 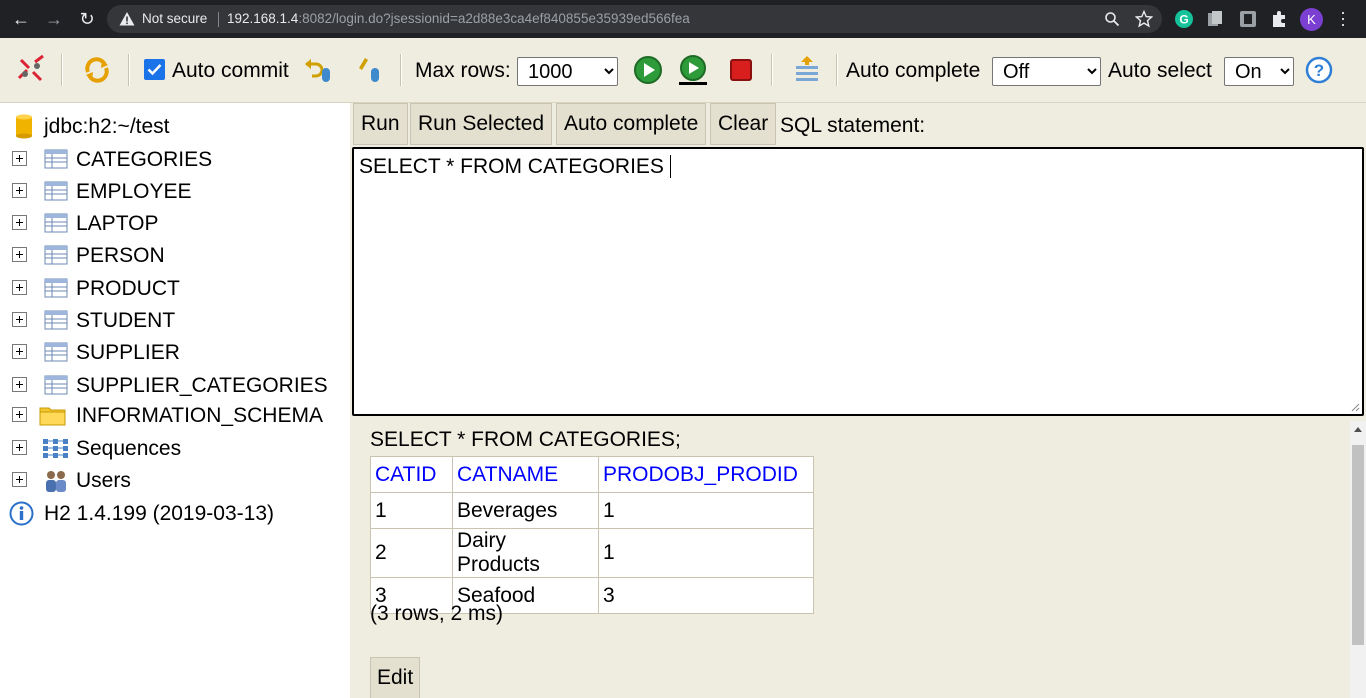 I want to click on run-icon, so click(x=648, y=70).